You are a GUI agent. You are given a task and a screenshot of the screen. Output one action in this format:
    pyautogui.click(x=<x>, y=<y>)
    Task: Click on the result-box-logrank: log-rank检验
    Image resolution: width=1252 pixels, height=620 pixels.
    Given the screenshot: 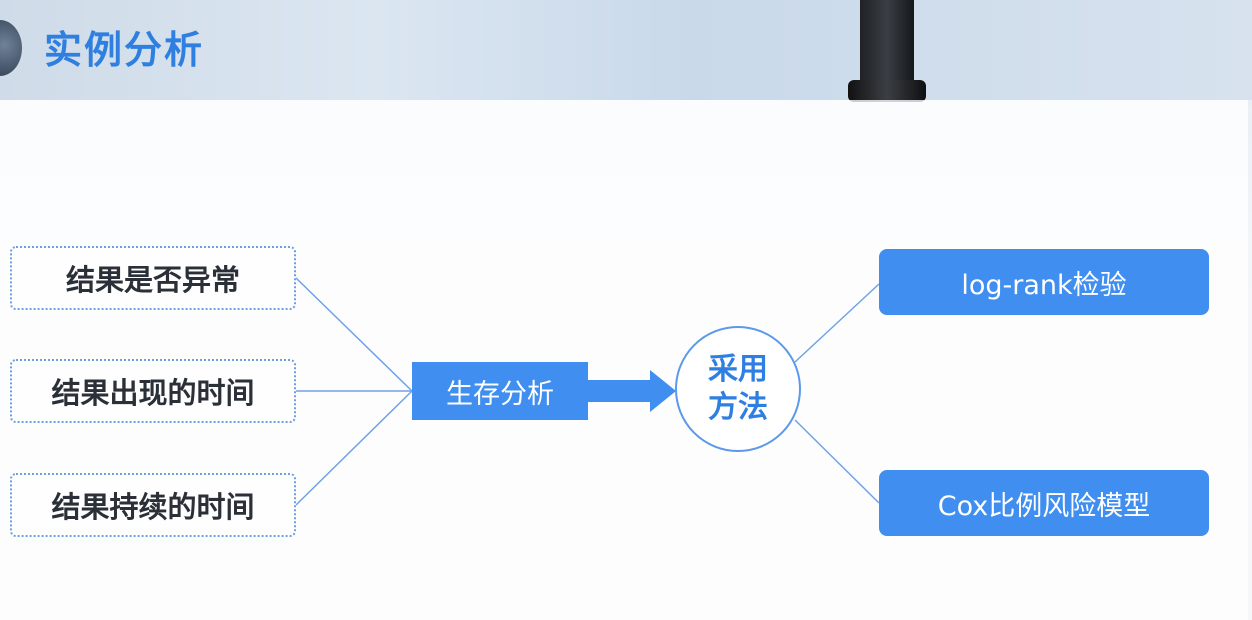 What is the action you would take?
    pyautogui.click(x=1044, y=282)
    